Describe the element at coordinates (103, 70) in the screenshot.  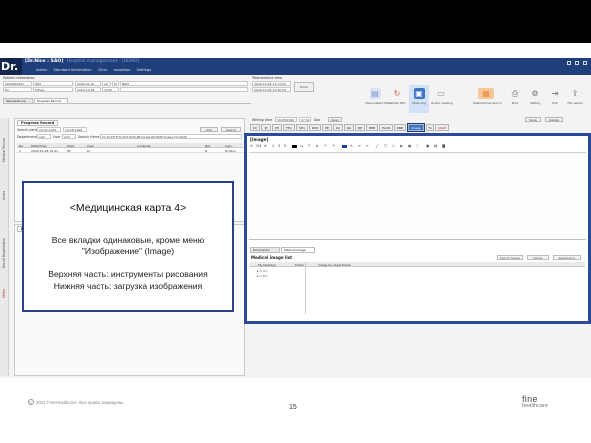
I see `menu-clinic: Clinic` at that location.